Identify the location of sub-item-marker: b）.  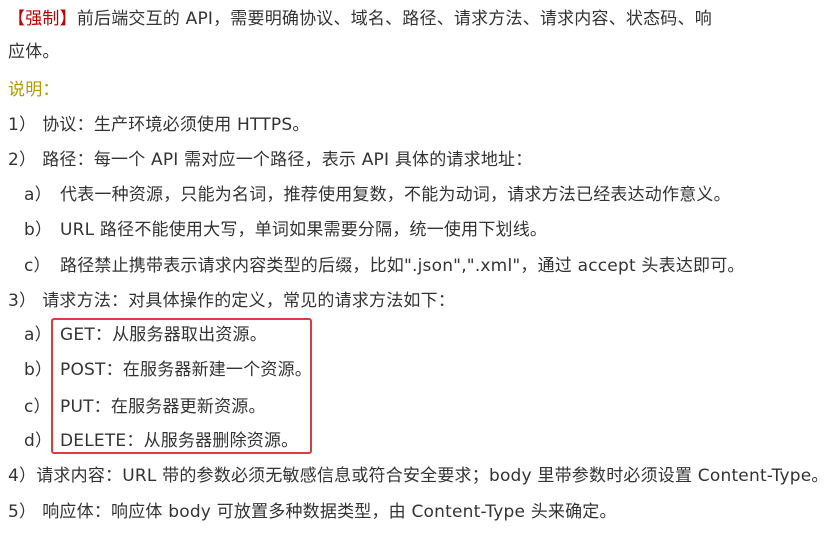
(38, 230).